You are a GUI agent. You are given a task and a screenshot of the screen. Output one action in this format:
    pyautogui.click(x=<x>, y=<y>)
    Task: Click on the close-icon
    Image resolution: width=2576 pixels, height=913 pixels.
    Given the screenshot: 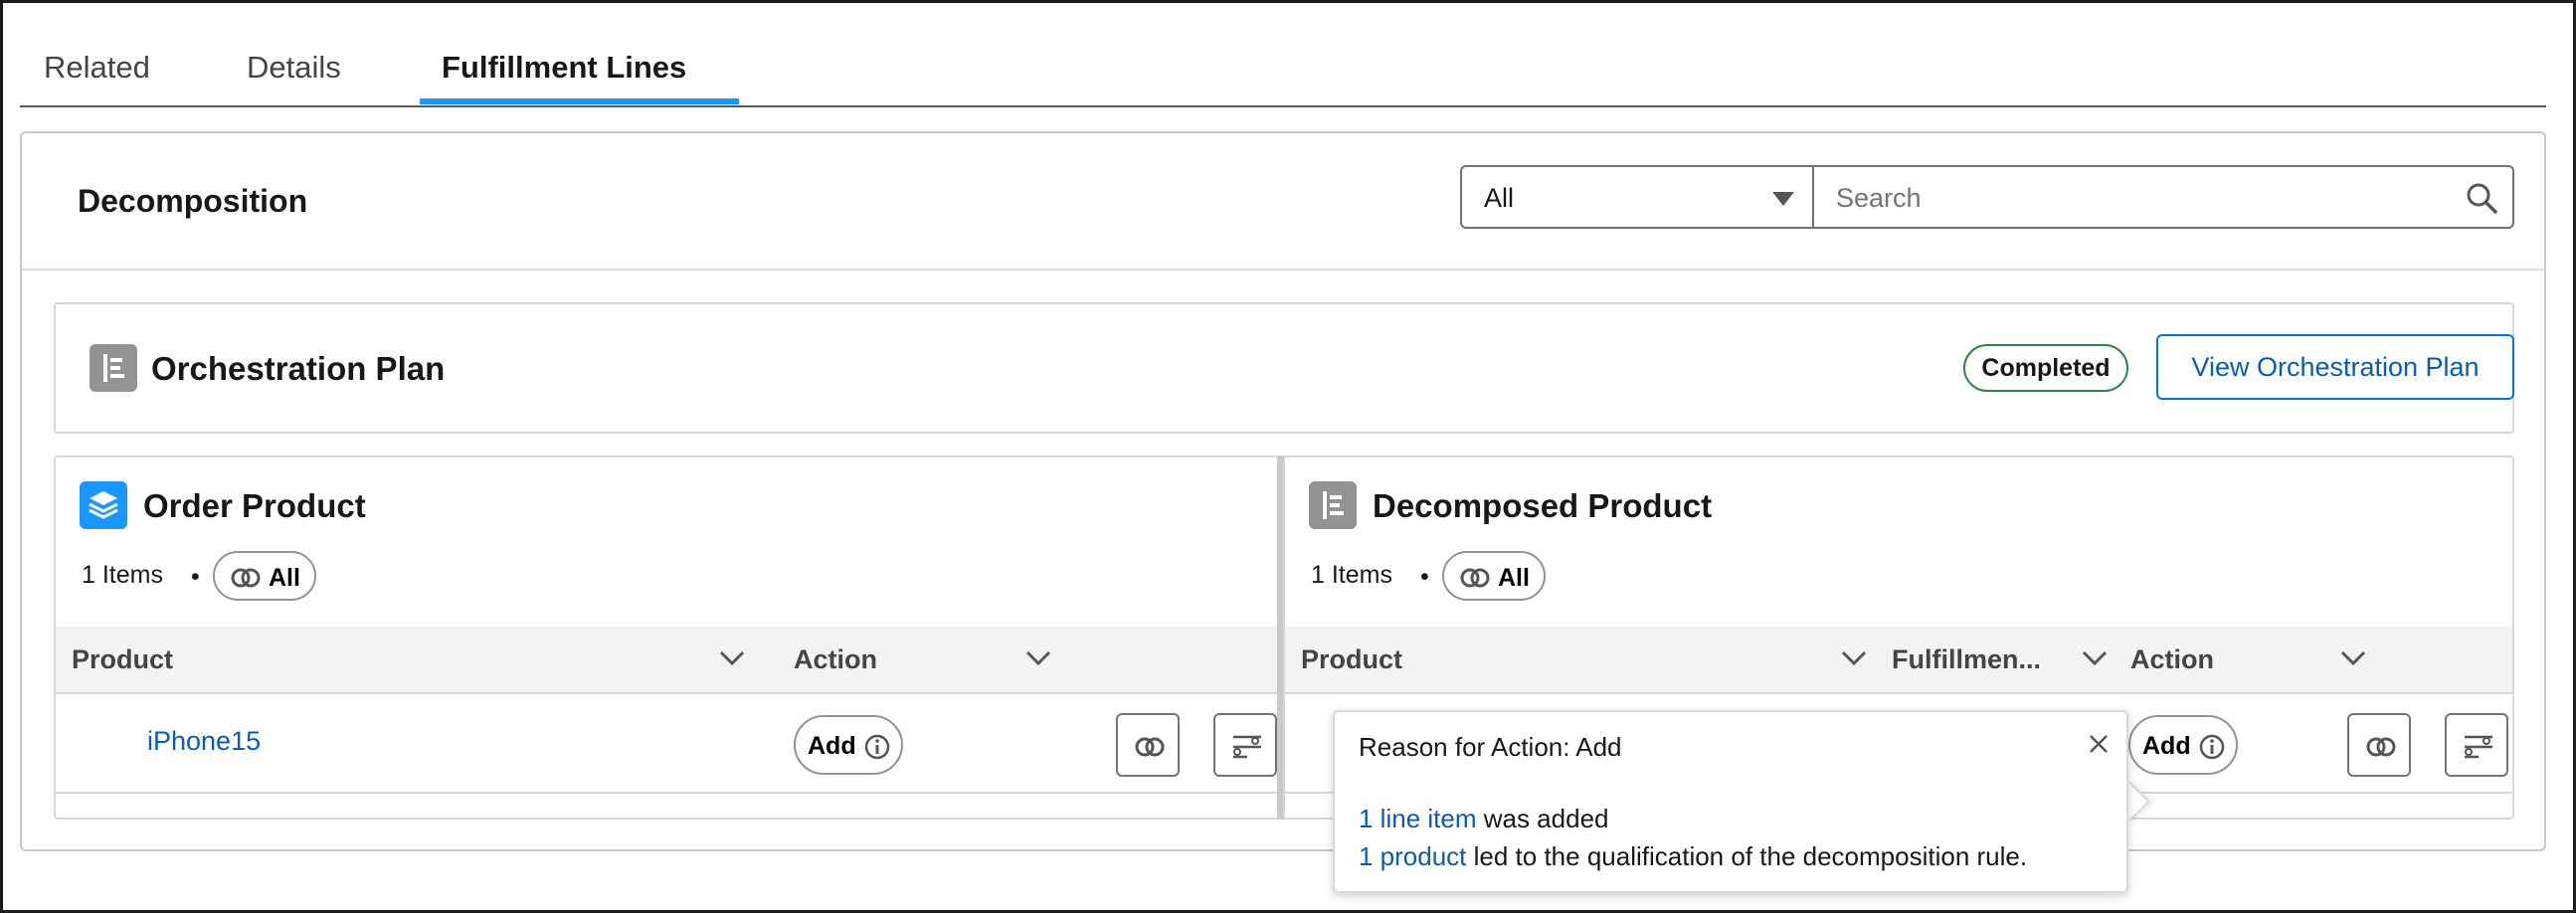 What is the action you would take?
    pyautogui.click(x=2099, y=744)
    